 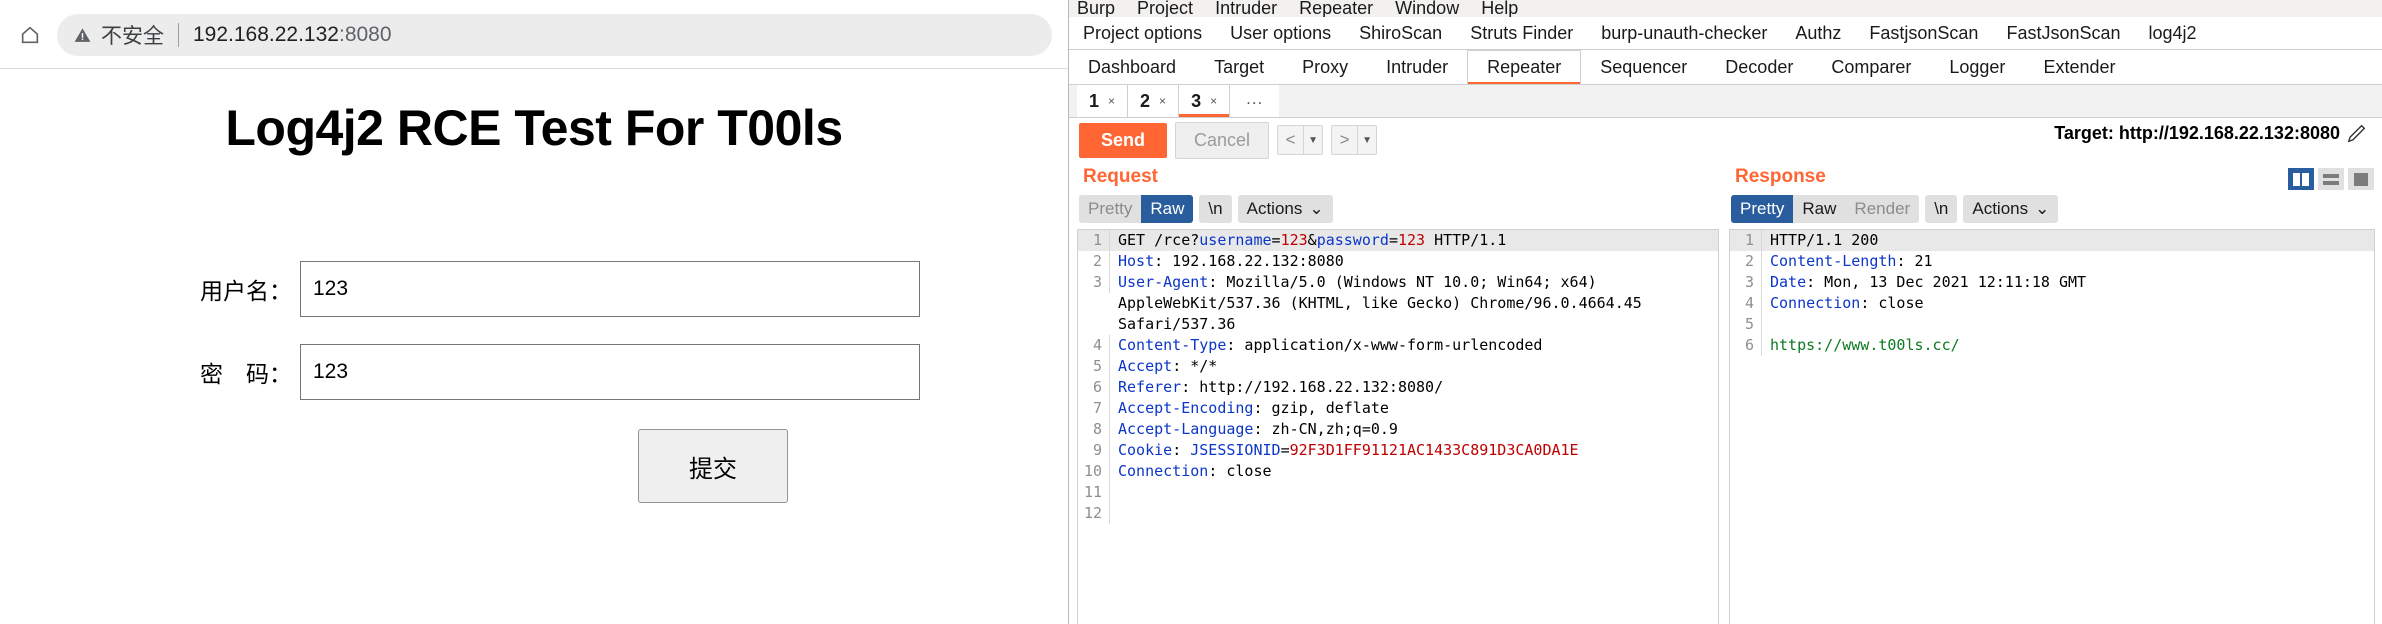 I want to click on password-label: 密 码：, so click(x=246, y=375).